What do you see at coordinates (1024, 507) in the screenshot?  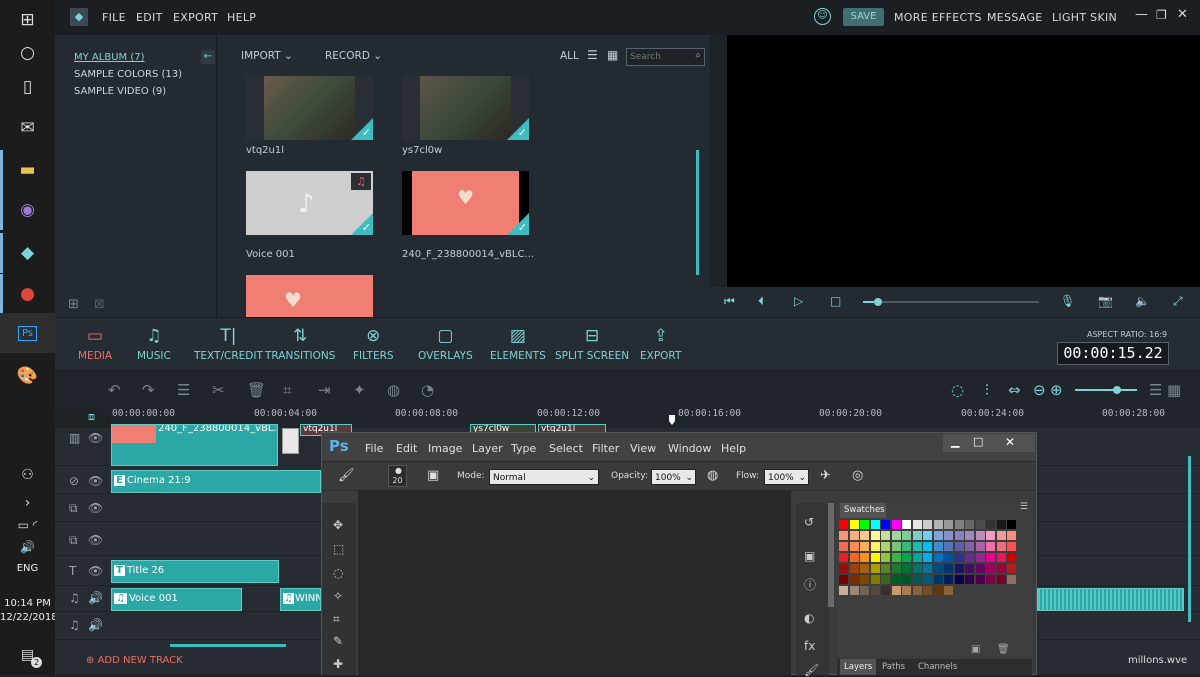 I see `panel-menu-icon: ☰` at bounding box center [1024, 507].